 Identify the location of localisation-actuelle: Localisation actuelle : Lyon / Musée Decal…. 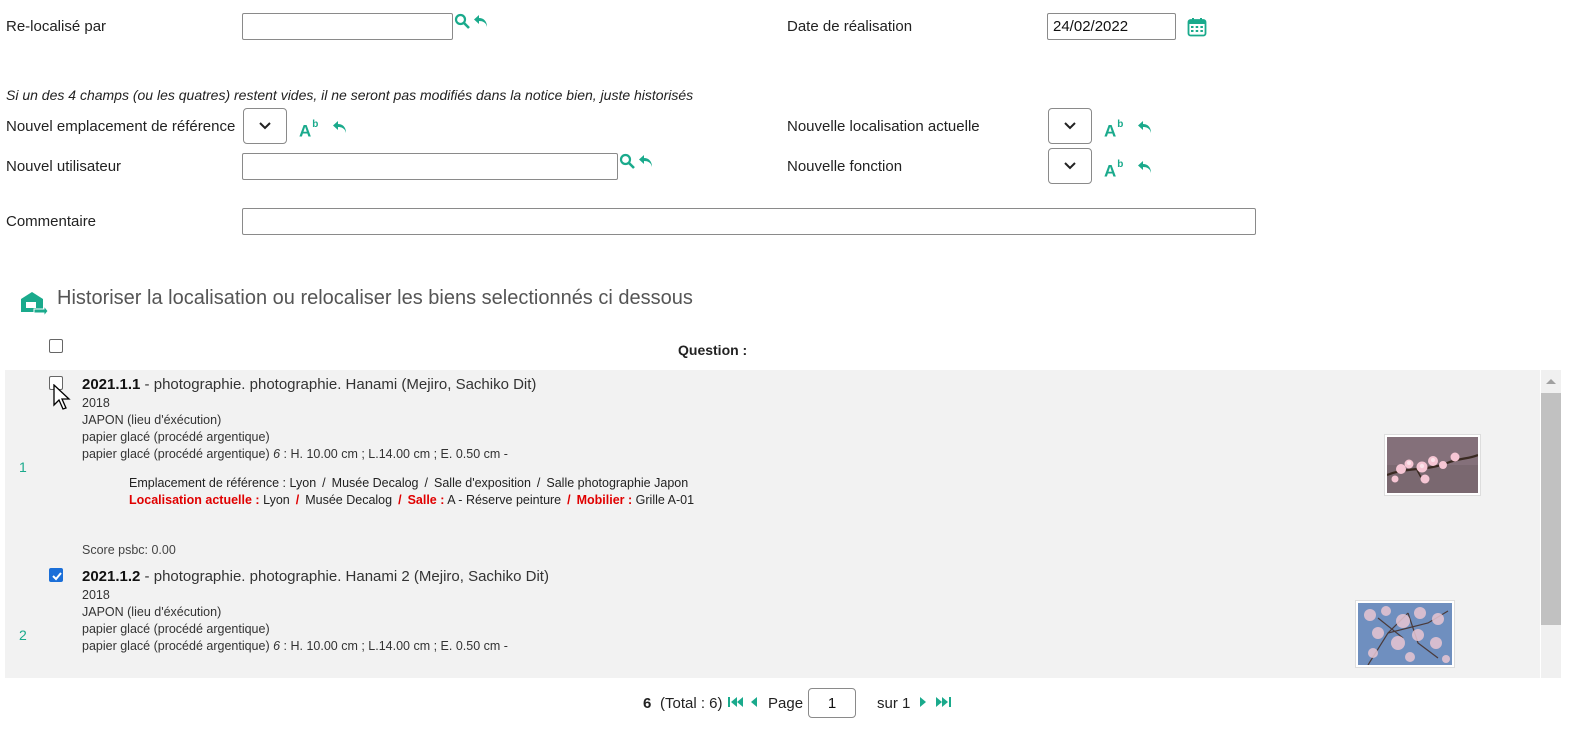
(412, 500).